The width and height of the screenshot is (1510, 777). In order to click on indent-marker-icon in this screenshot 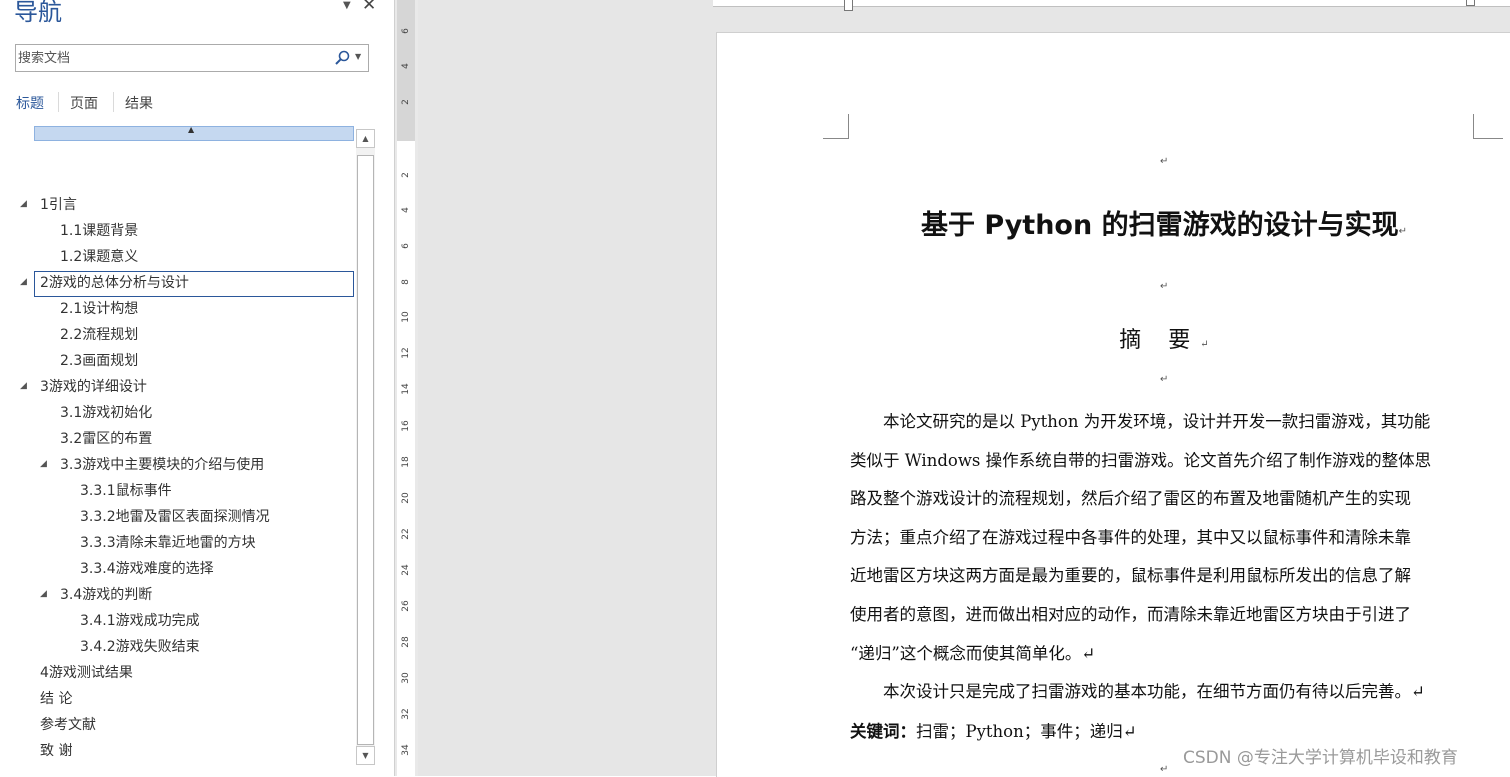, I will do `click(848, 5)`.